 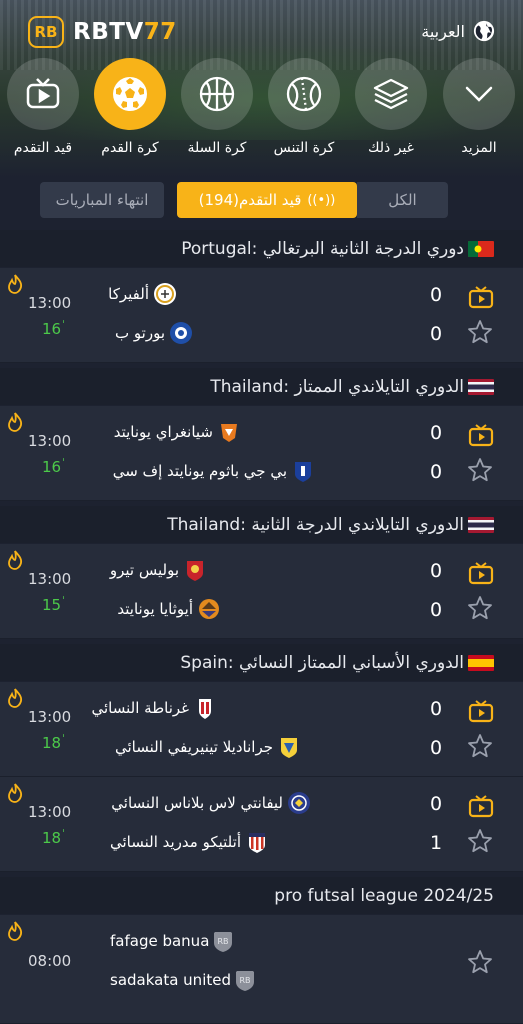 I want to click on match-row: 08:00 fafage banua RB sadakata united RB, so click(x=261, y=969).